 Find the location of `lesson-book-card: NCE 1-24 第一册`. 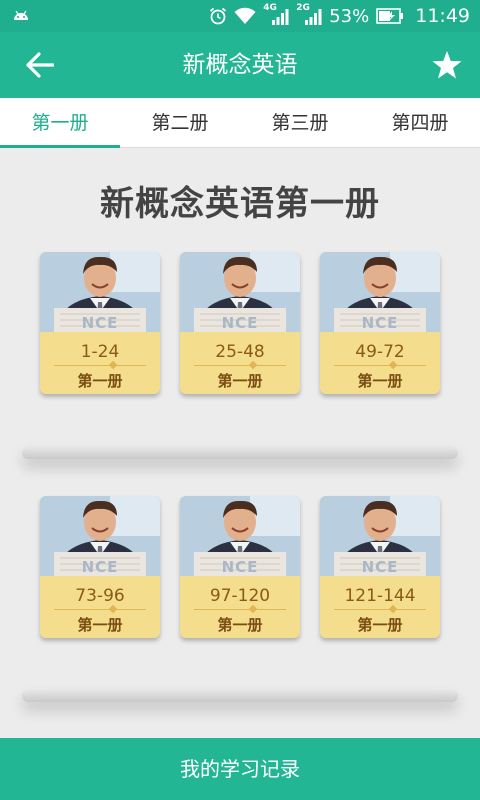

lesson-book-card: NCE 1-24 第一册 is located at coordinates (100, 323).